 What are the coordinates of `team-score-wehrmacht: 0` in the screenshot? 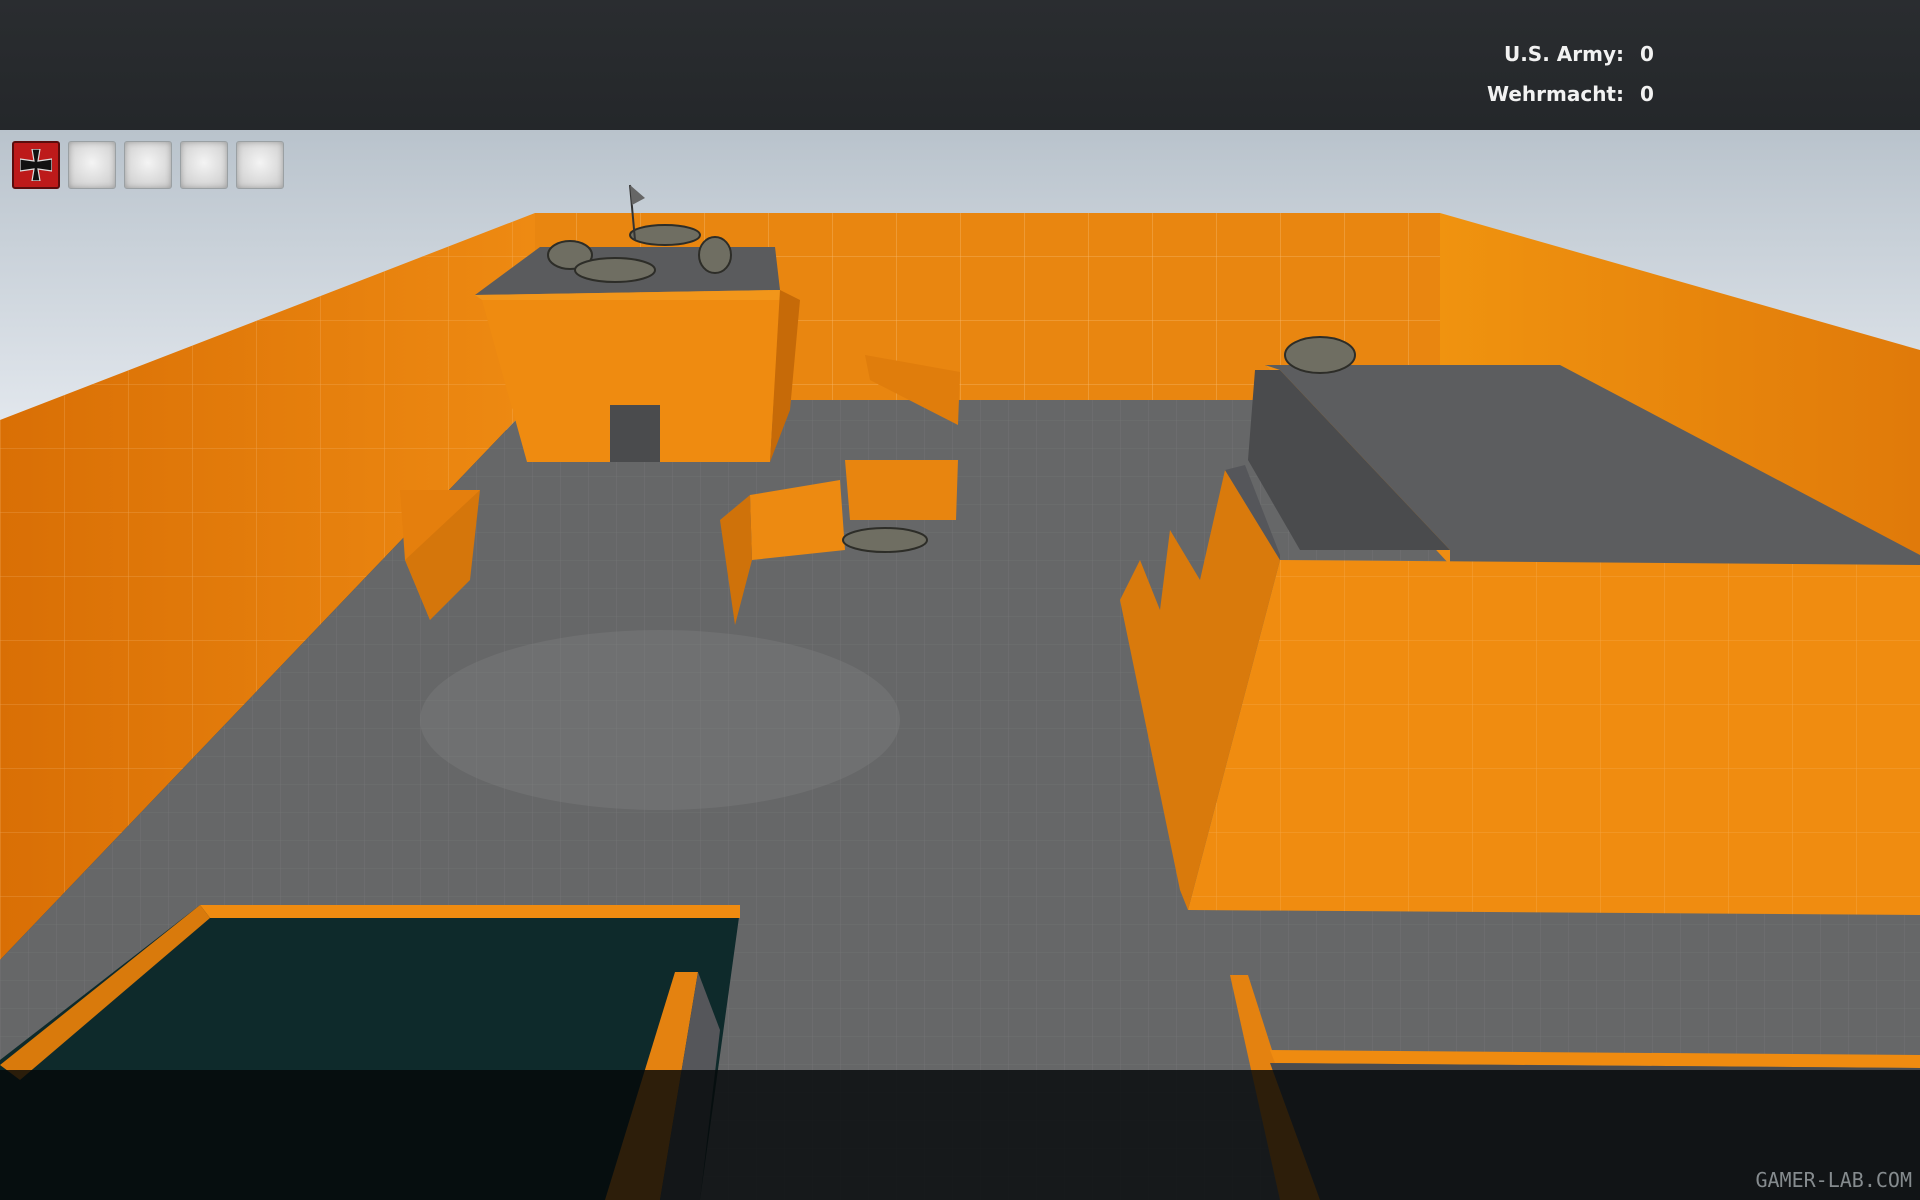 It's located at (1647, 94).